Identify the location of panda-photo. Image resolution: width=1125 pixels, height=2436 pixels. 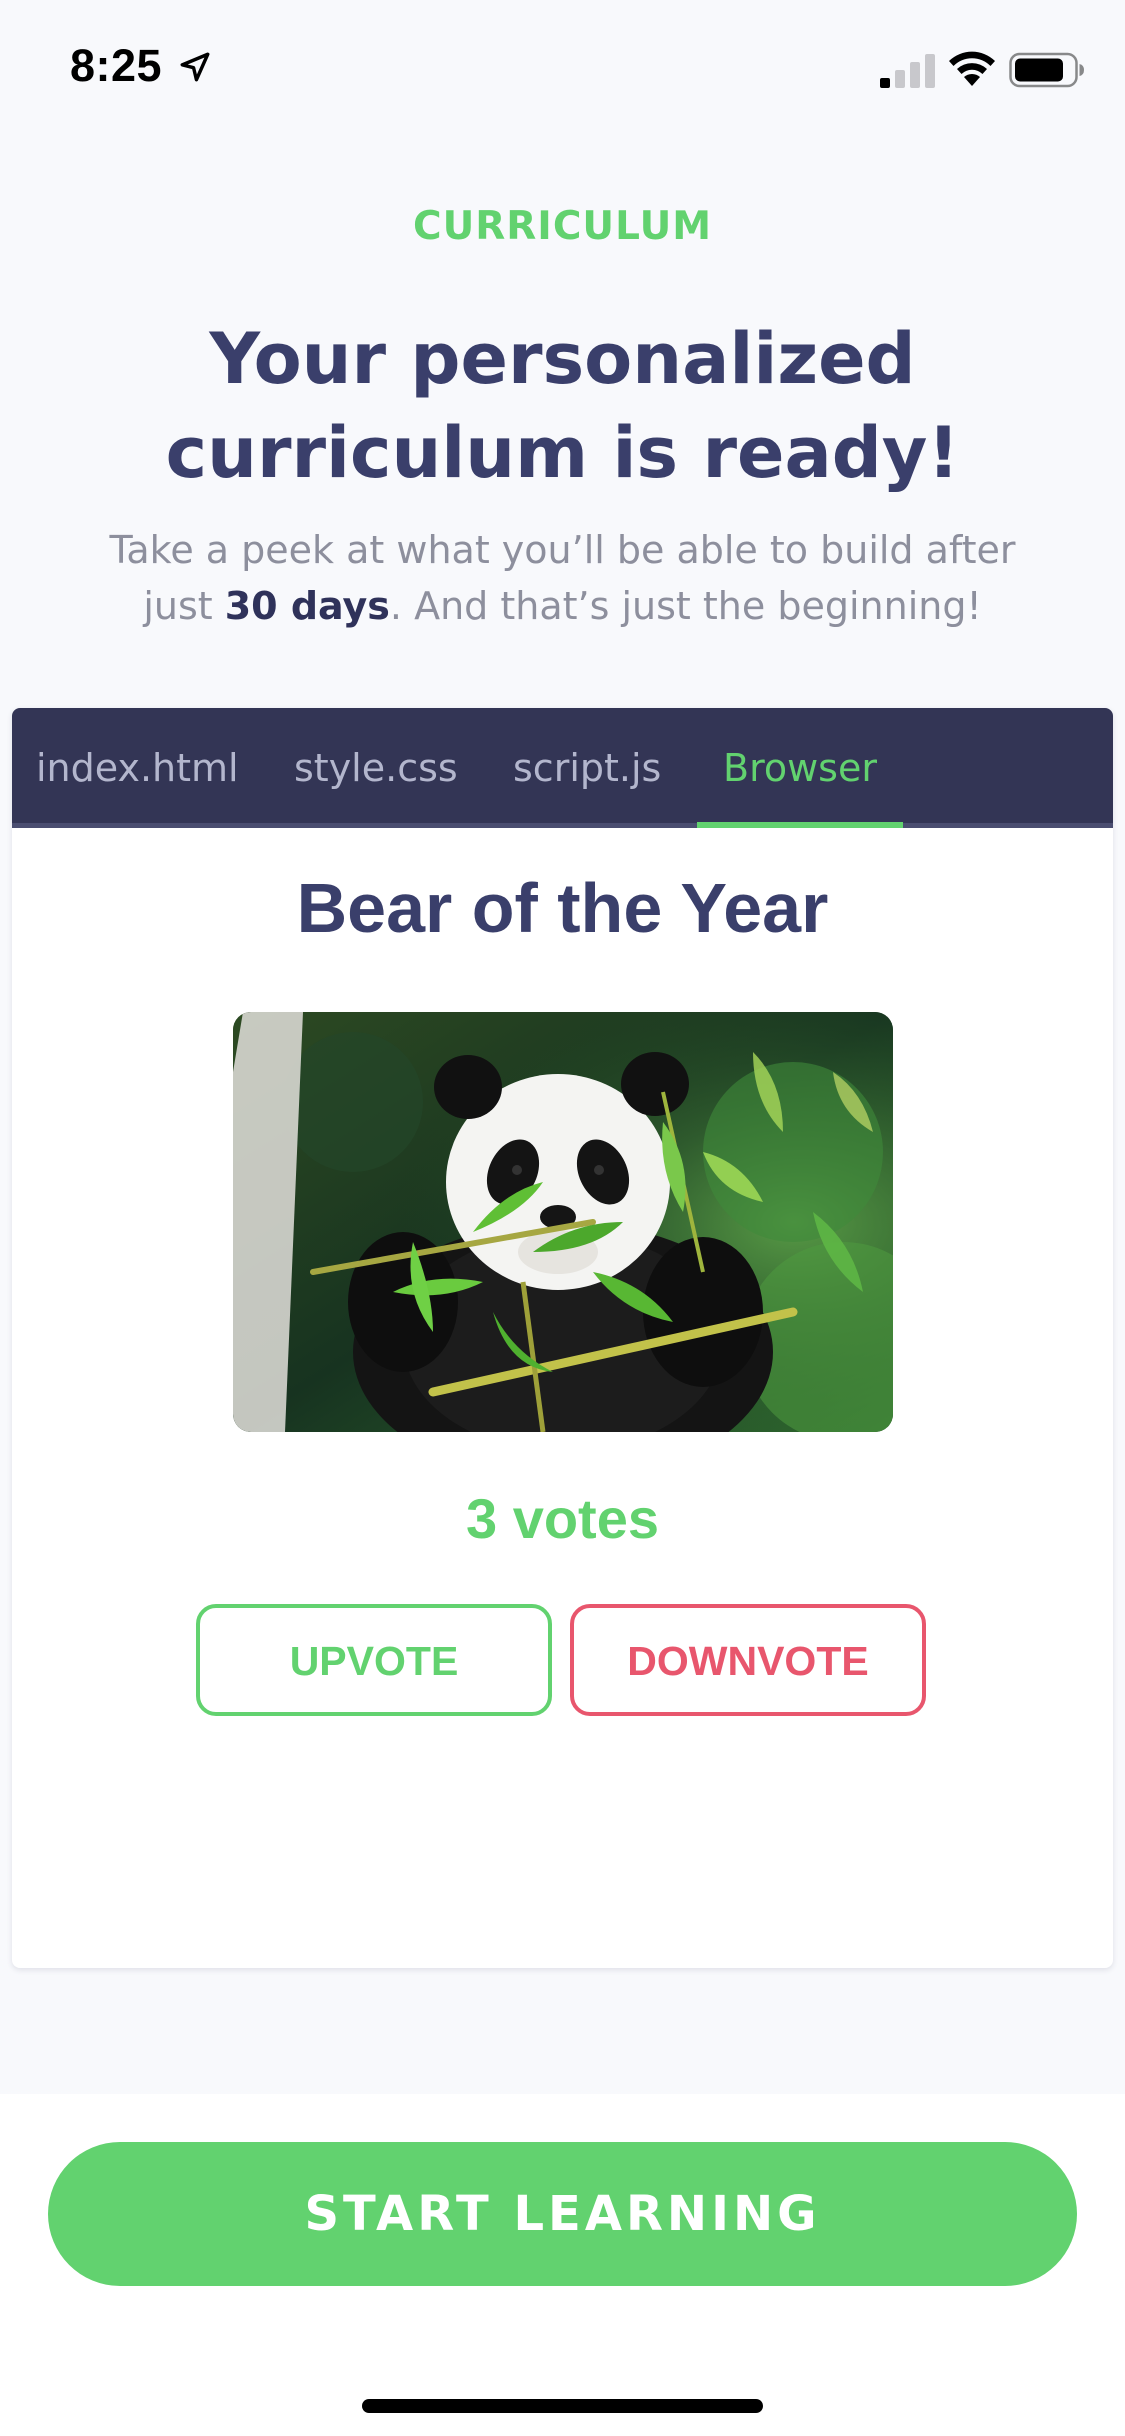
(563, 1222).